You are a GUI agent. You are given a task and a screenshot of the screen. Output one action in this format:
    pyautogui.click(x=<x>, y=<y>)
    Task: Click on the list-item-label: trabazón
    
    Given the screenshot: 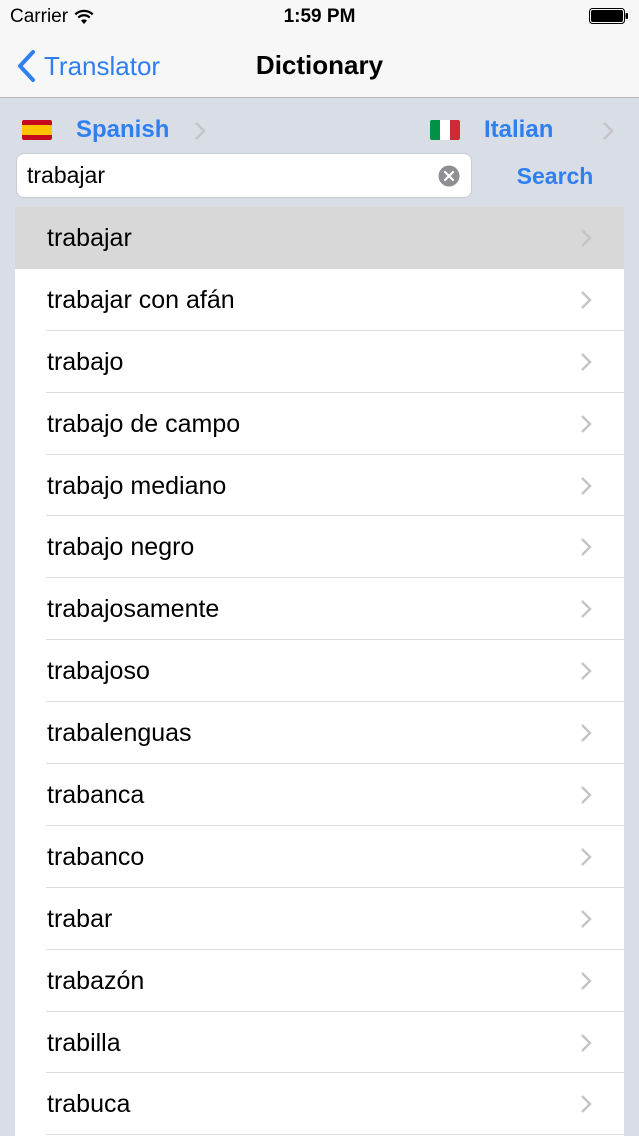 What is the action you would take?
    pyautogui.click(x=96, y=980)
    